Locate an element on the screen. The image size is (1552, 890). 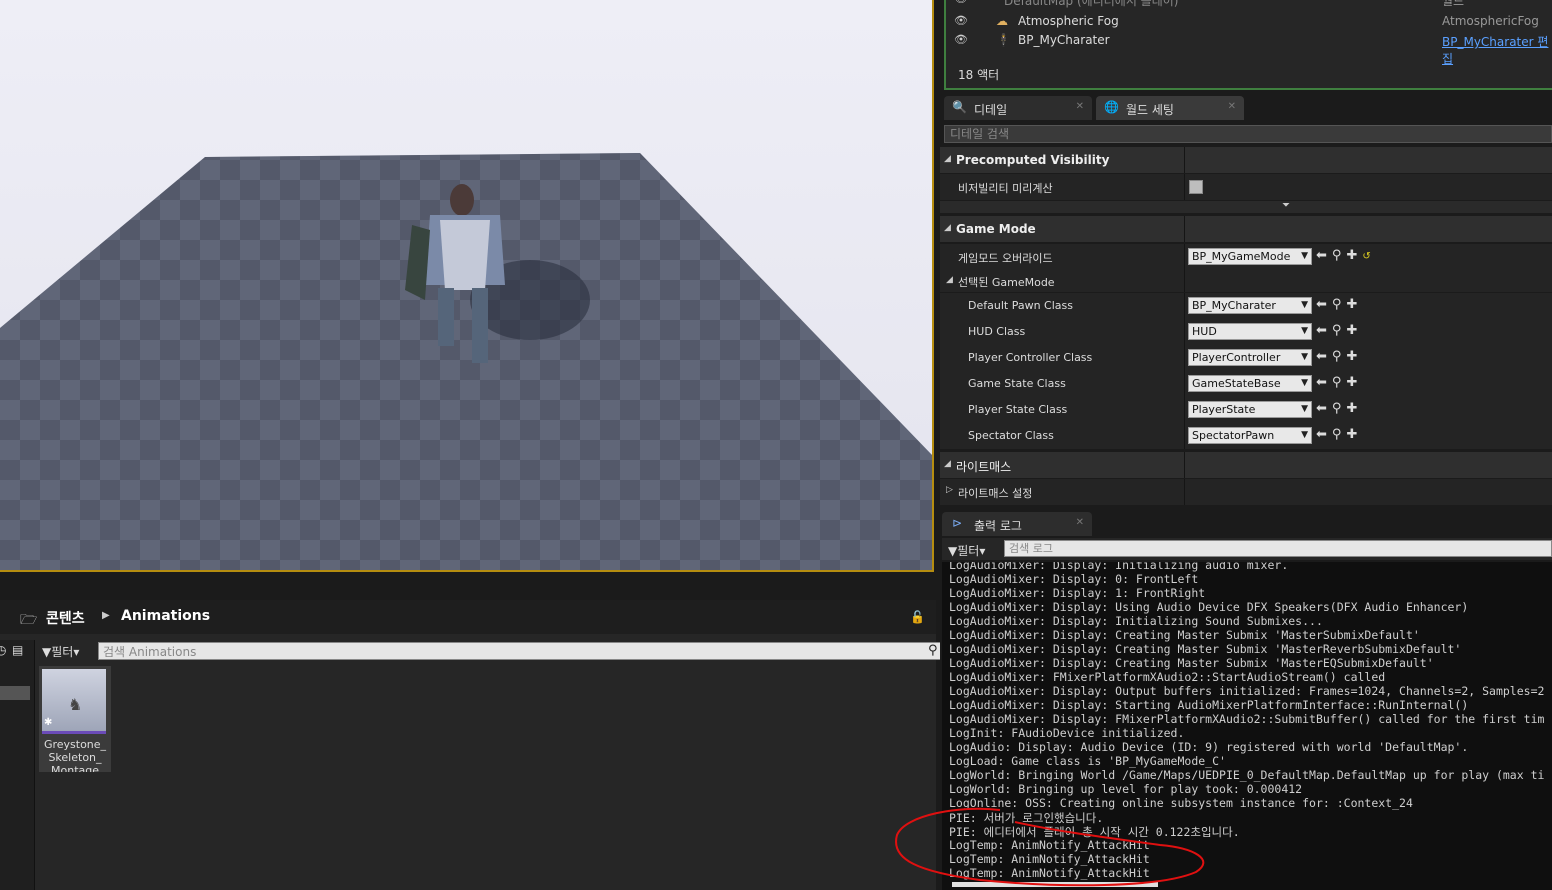
class-dropdown: HUD ▼ is located at coordinates (1250, 331).